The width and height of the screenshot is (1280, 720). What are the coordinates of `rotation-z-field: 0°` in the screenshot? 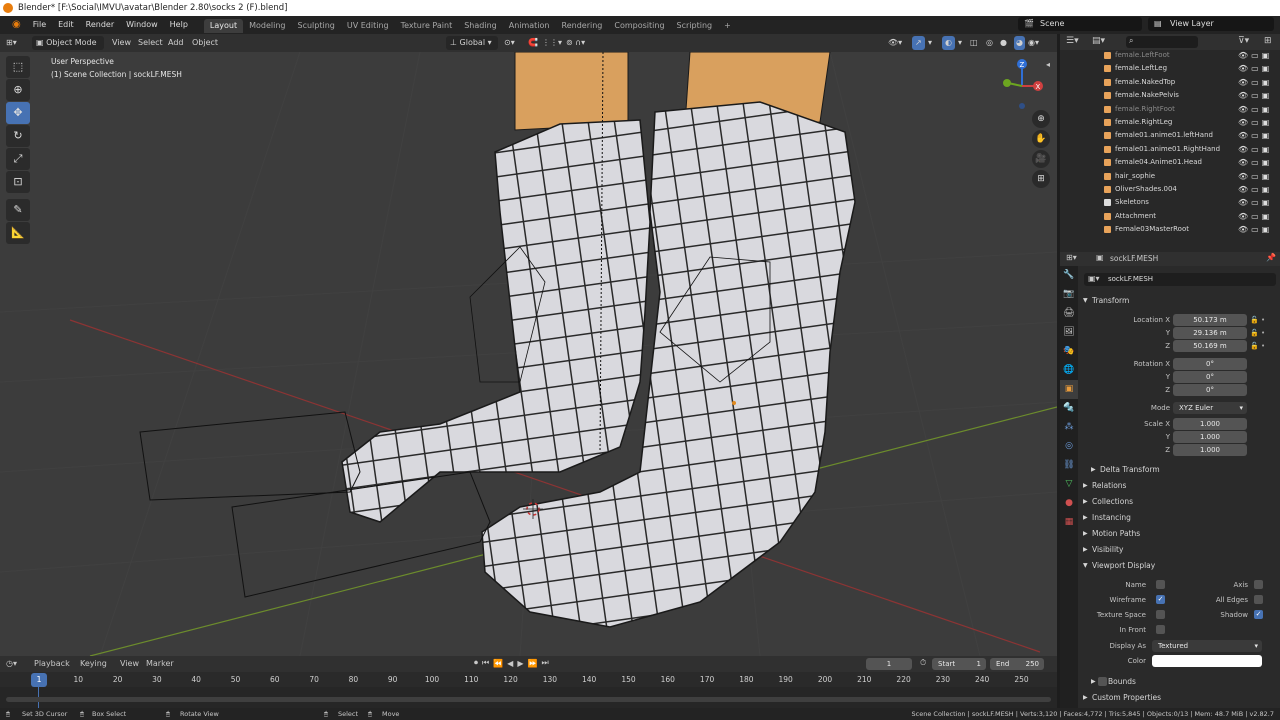 It's located at (1210, 390).